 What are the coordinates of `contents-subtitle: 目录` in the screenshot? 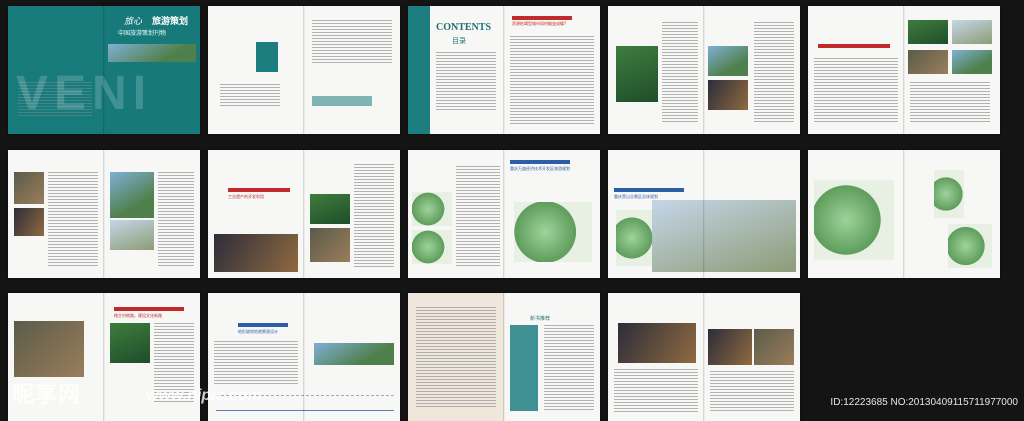 It's located at (459, 41).